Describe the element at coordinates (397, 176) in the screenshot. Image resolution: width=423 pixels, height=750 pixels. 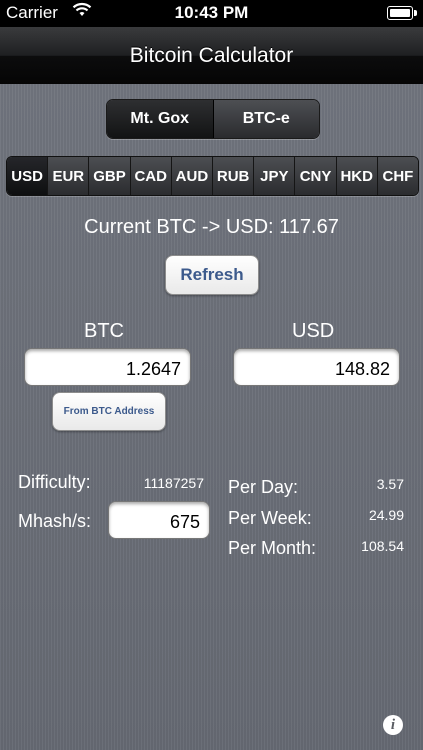
I see `currency-chf: CHF` at that location.